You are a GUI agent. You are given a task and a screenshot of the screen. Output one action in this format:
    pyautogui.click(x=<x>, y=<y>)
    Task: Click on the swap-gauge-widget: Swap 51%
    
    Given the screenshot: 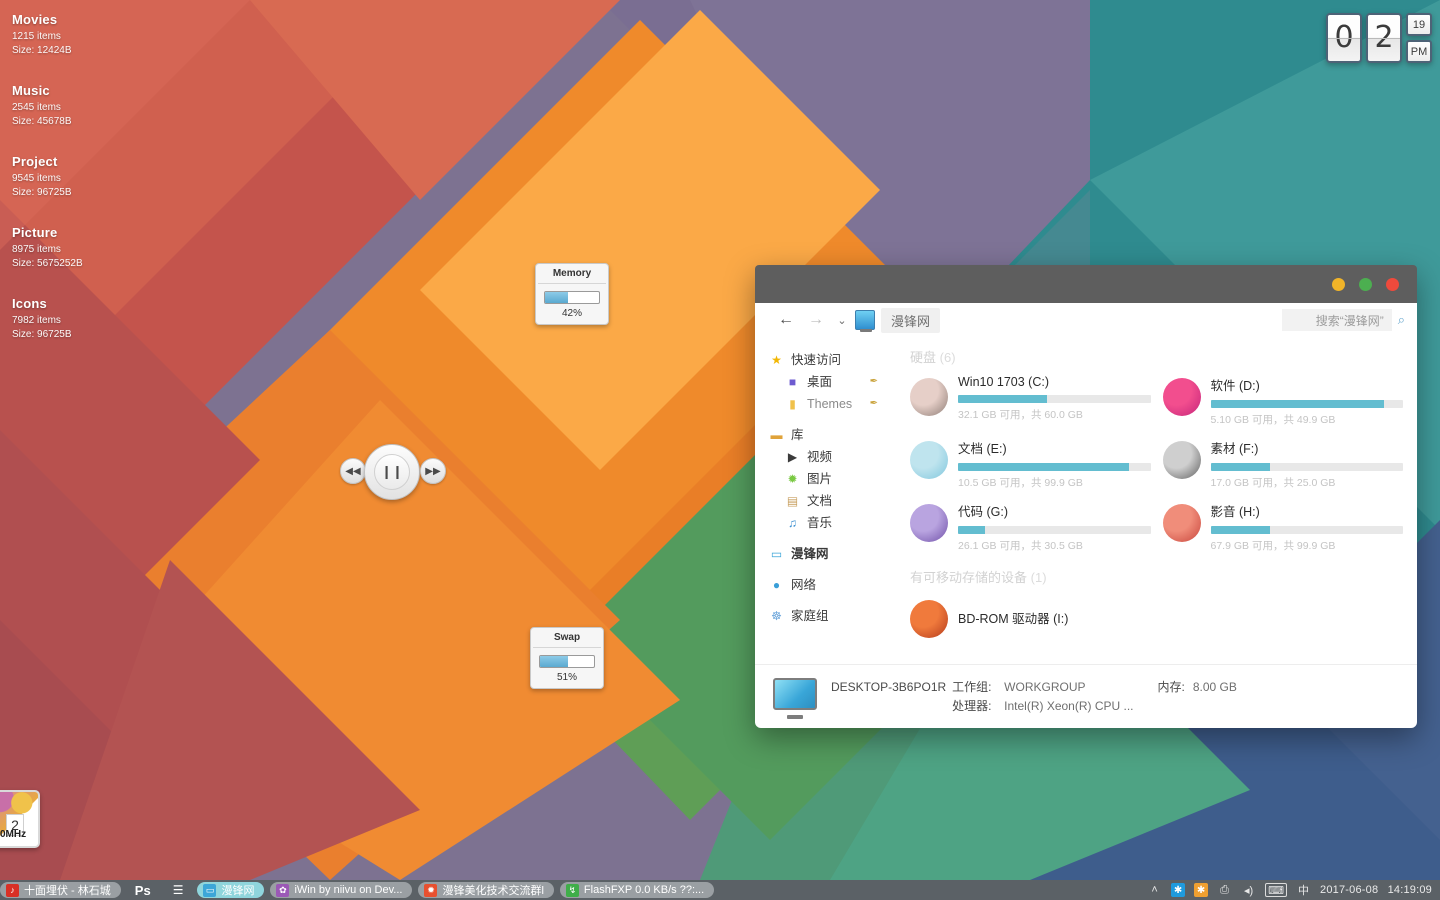 What is the action you would take?
    pyautogui.click(x=567, y=658)
    